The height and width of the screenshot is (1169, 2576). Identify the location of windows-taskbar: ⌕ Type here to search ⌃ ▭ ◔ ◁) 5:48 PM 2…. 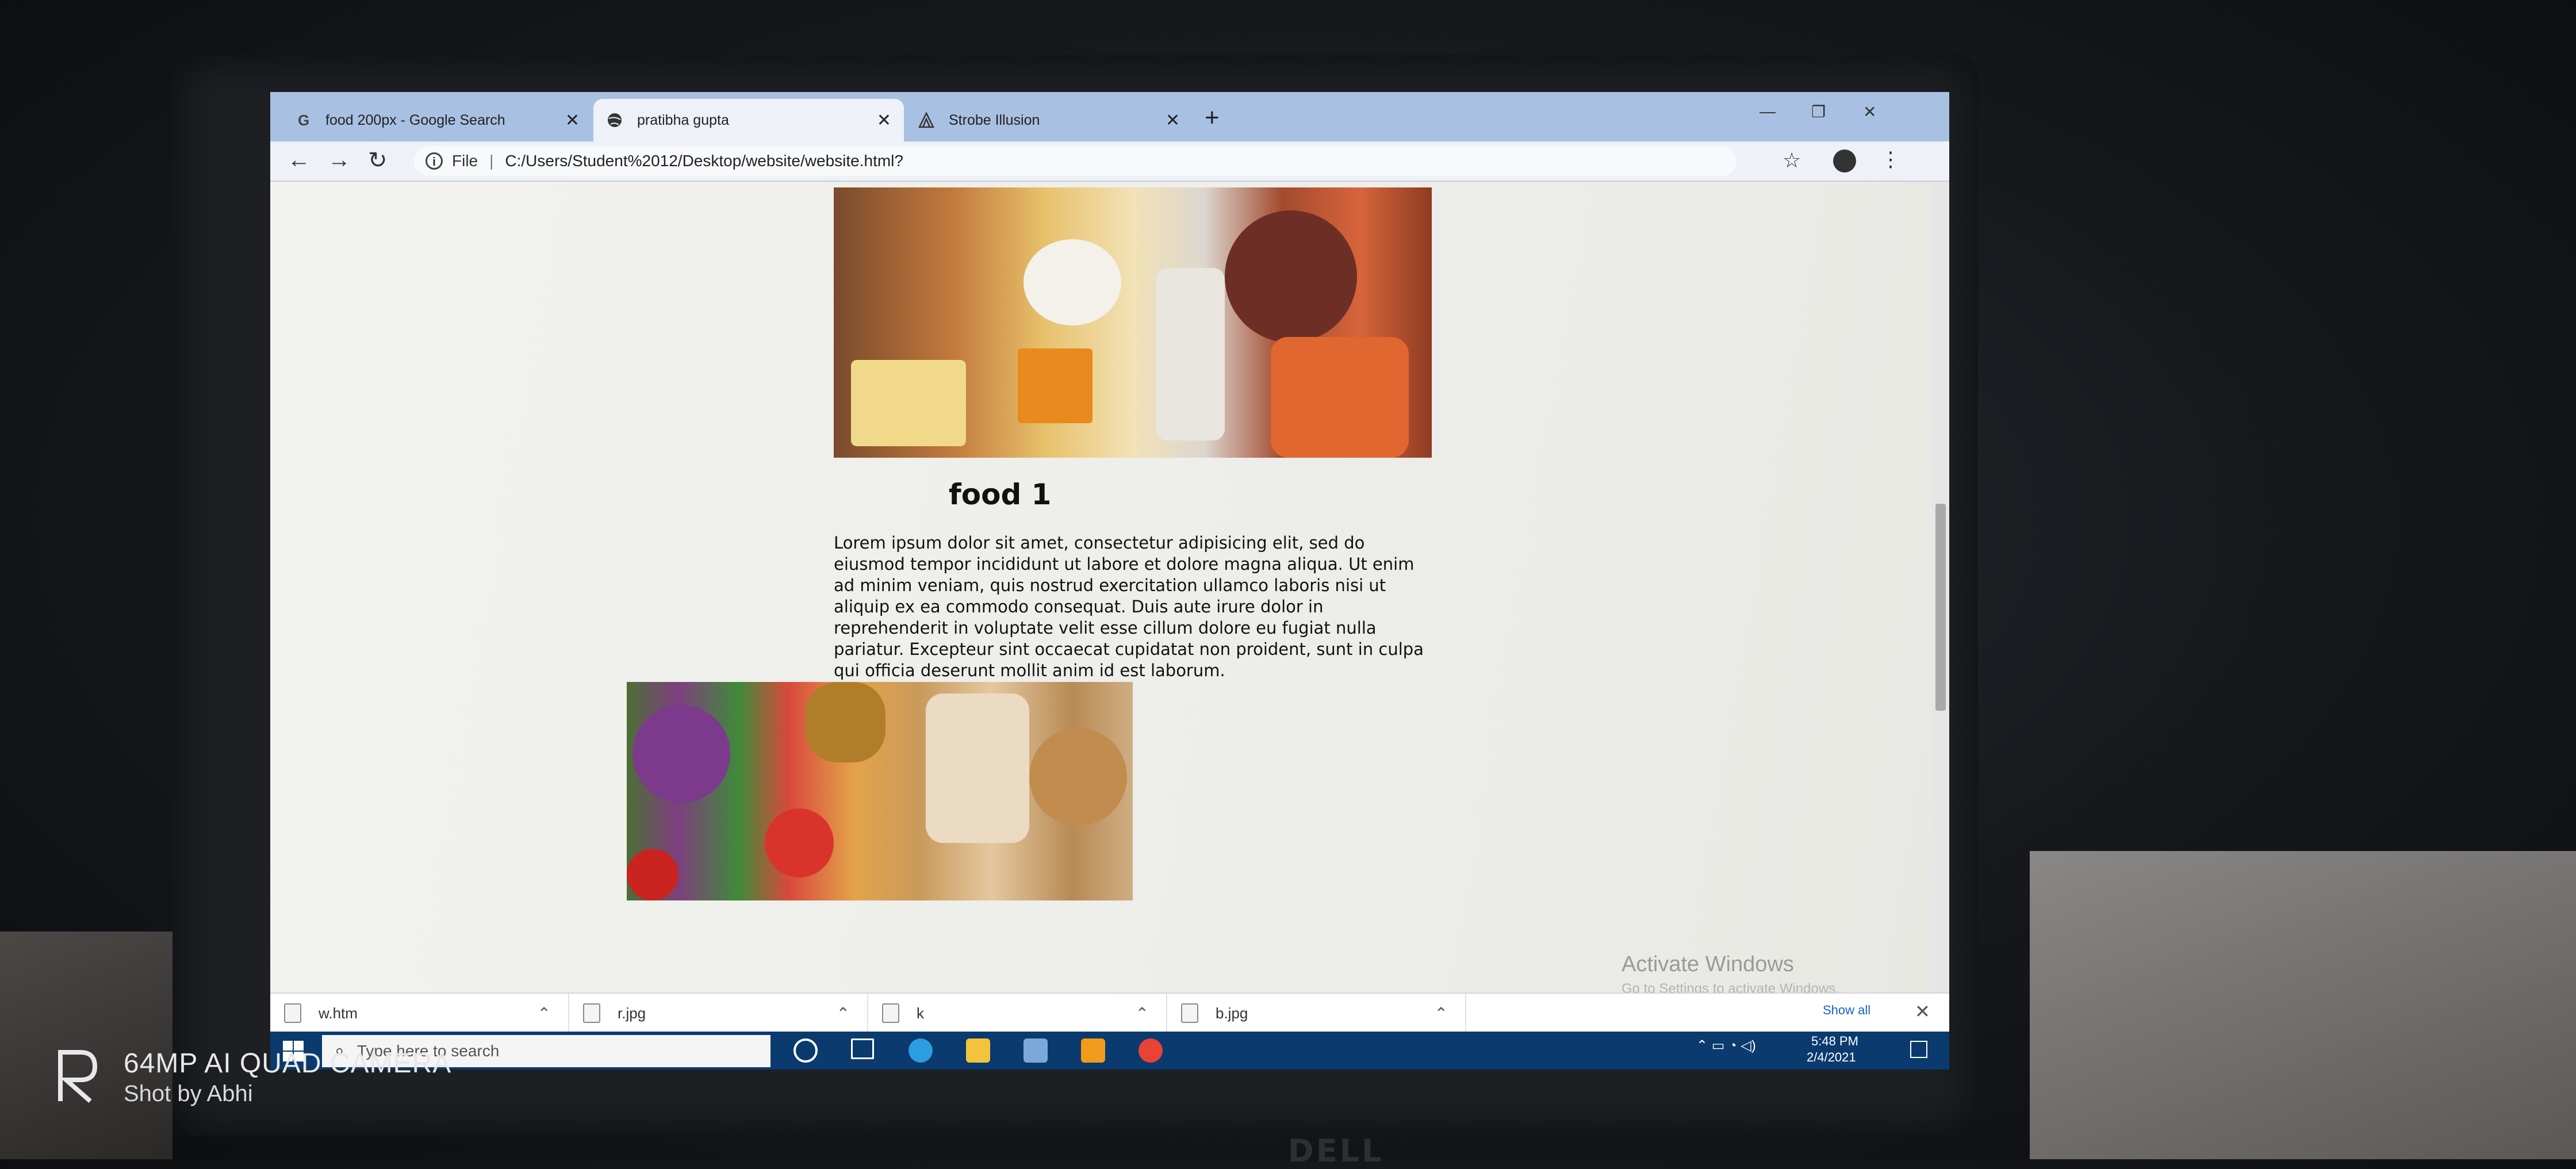
(1109, 1051).